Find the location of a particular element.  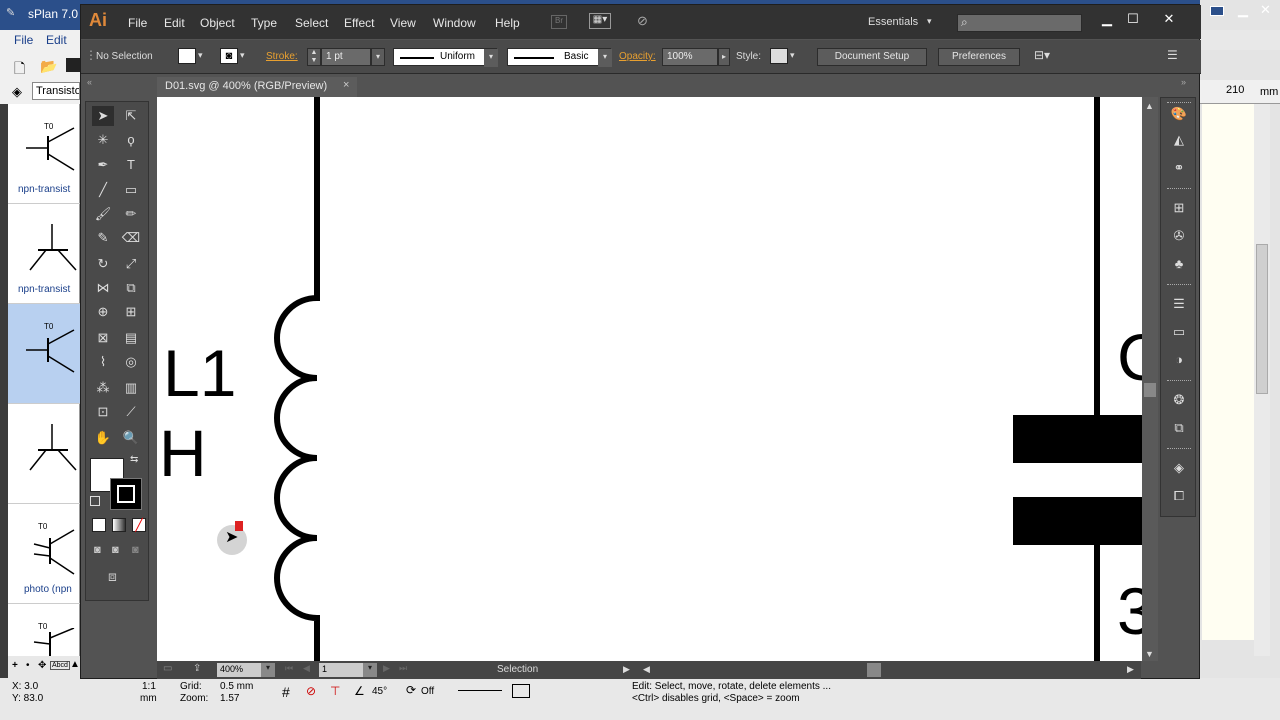

info-icon: ▭ is located at coordinates (167, 668).